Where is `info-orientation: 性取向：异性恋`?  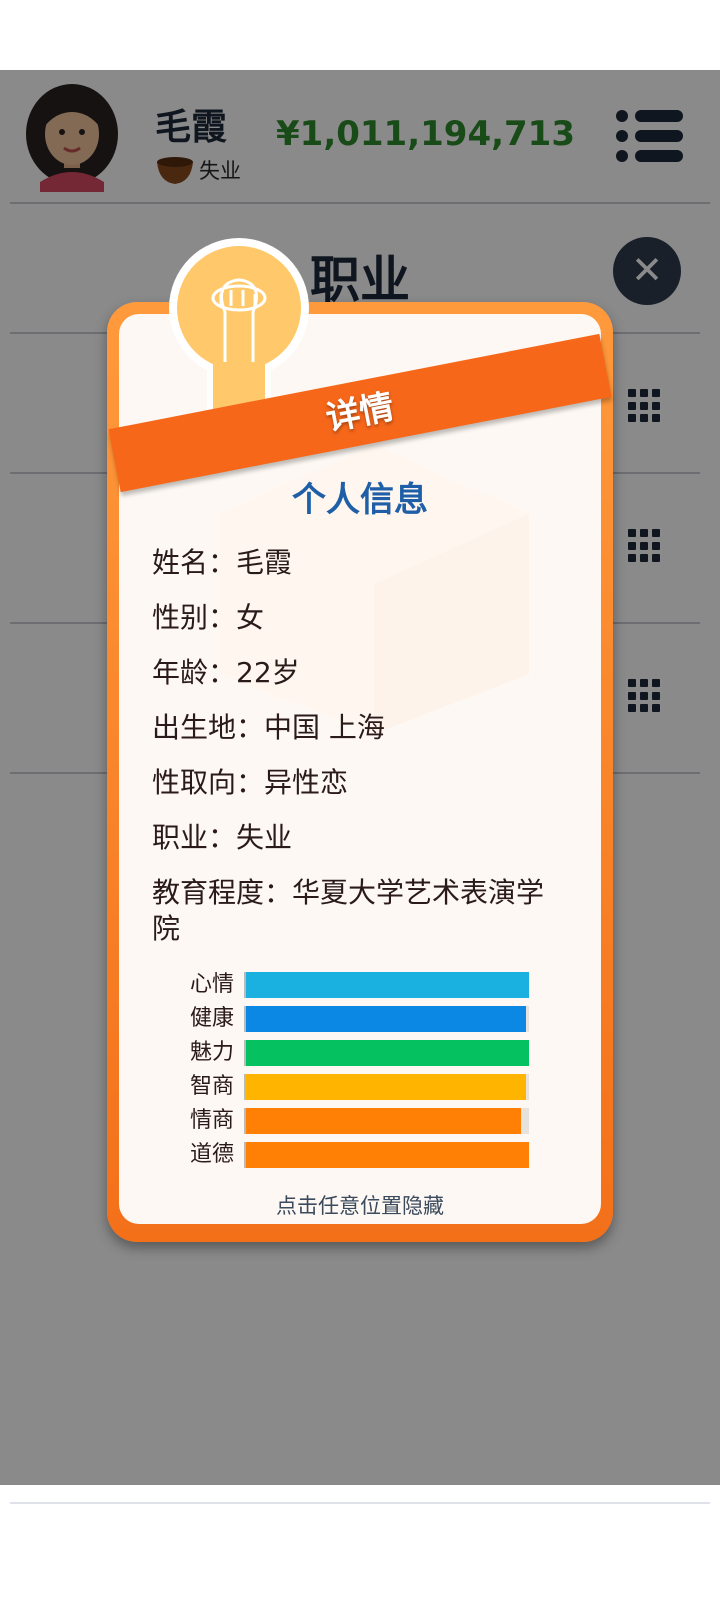
info-orientation: 性取向：异性恋 is located at coordinates (250, 782).